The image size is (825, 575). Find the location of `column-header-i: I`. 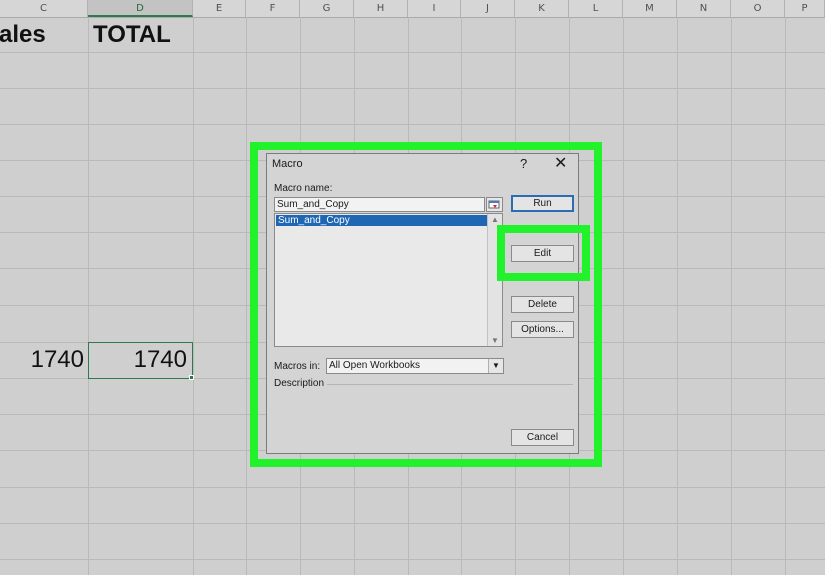

column-header-i: I is located at coordinates (434, 8).